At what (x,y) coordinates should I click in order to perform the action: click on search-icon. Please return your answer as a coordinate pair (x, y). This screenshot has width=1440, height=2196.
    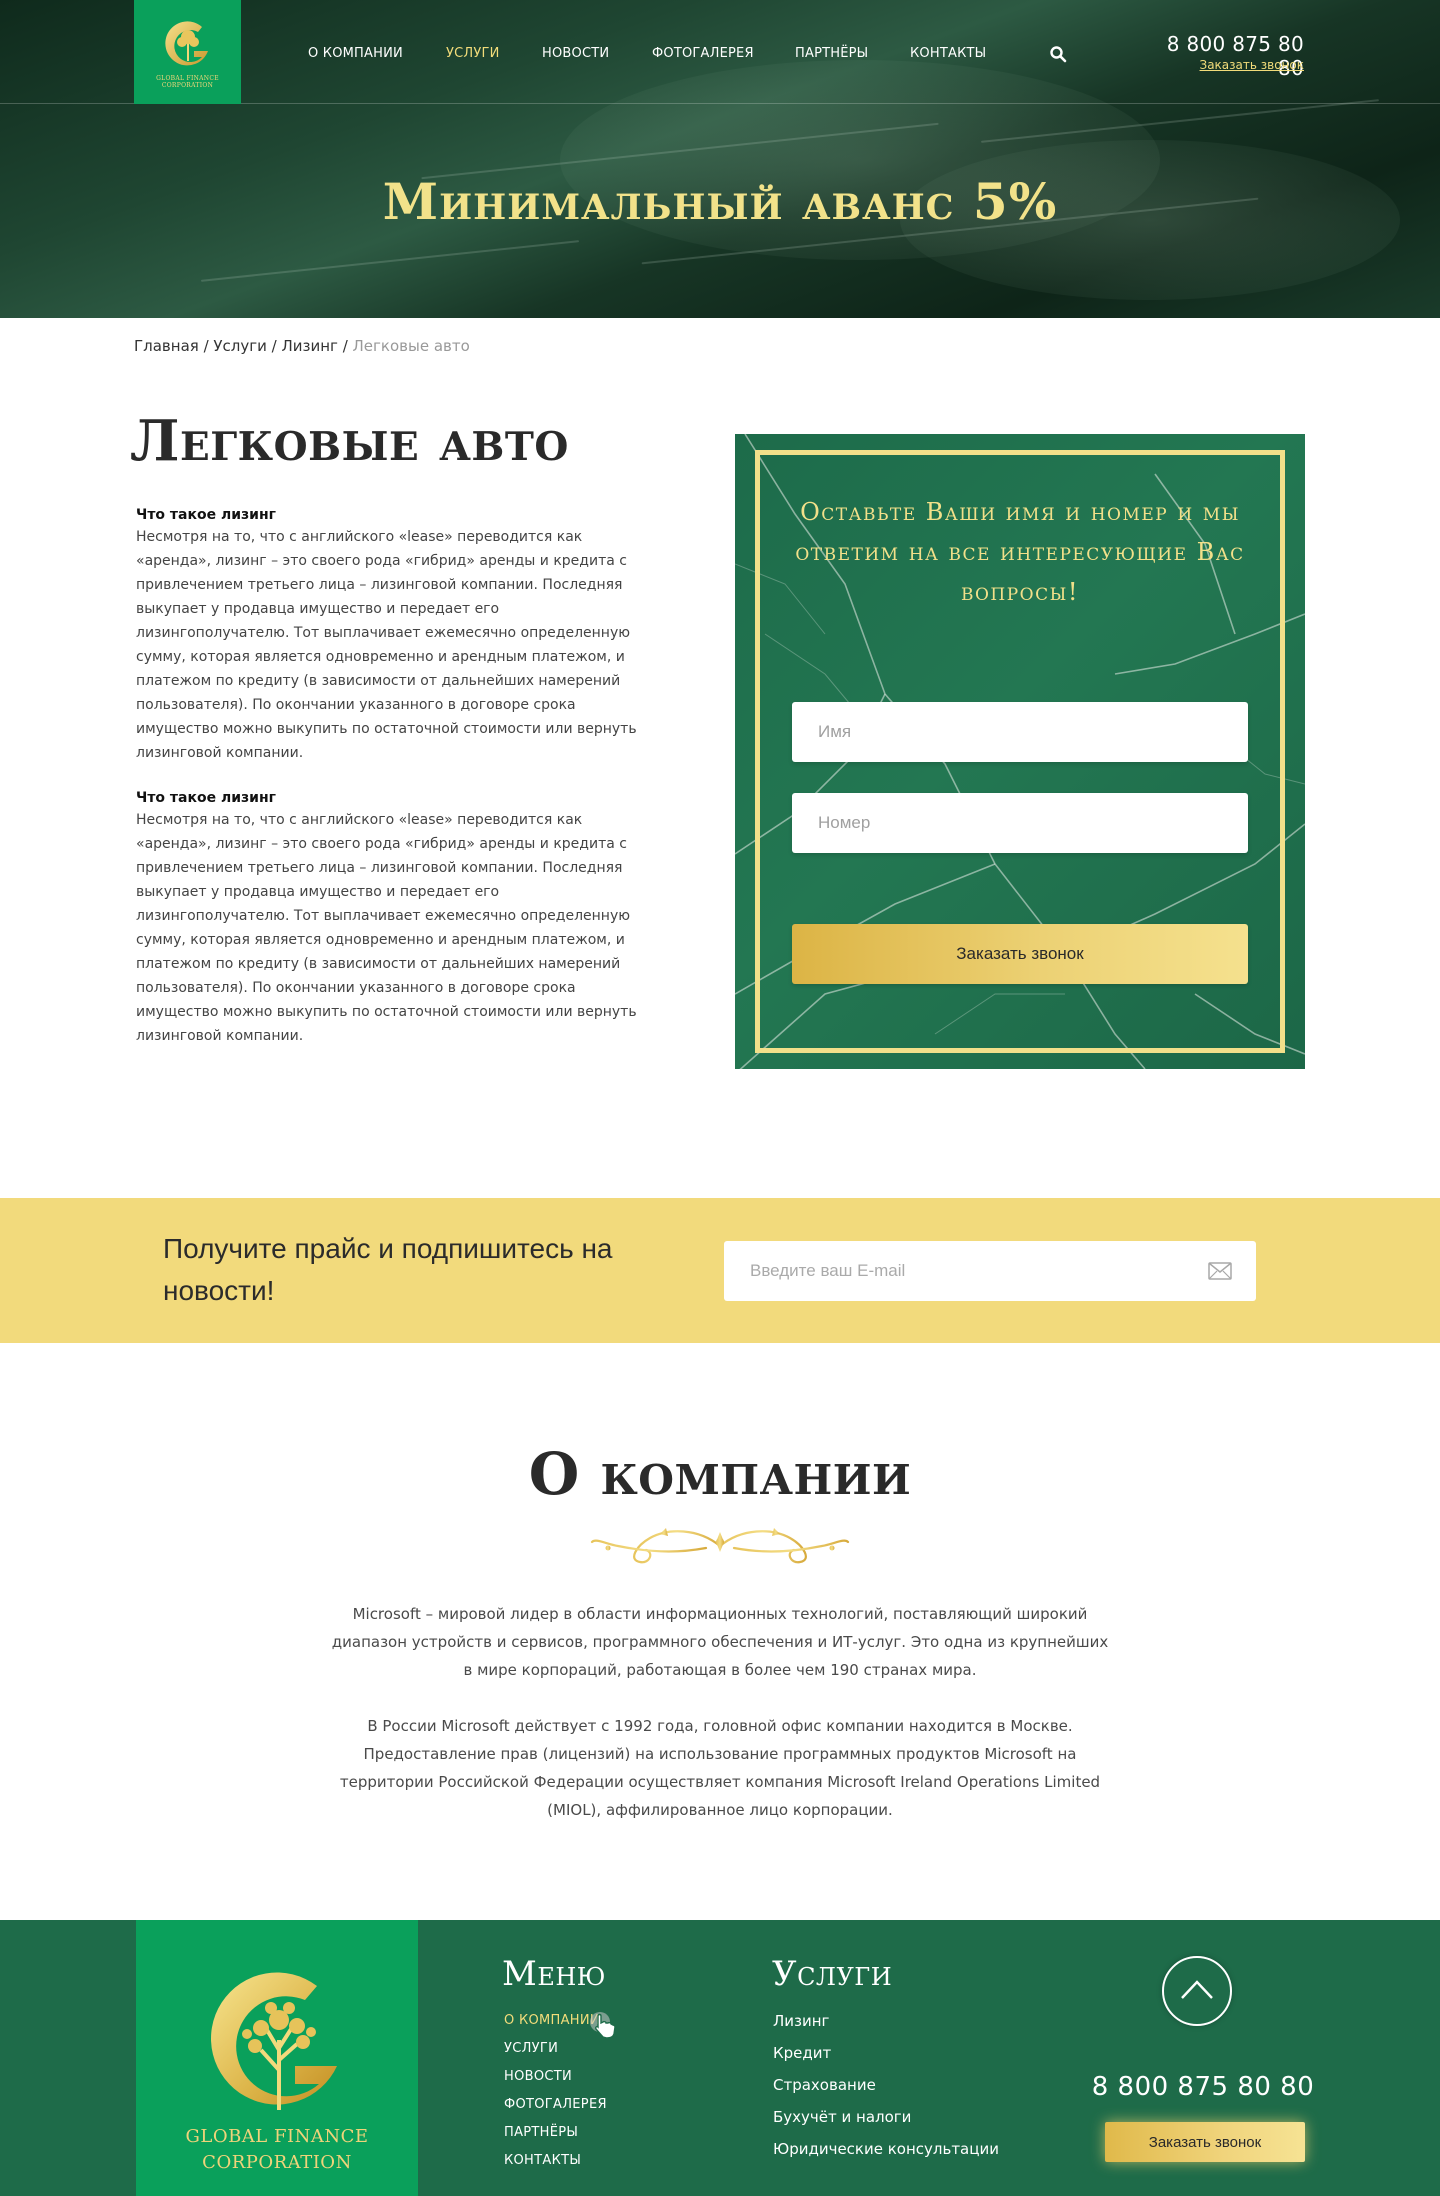
    Looking at the image, I should click on (1058, 54).